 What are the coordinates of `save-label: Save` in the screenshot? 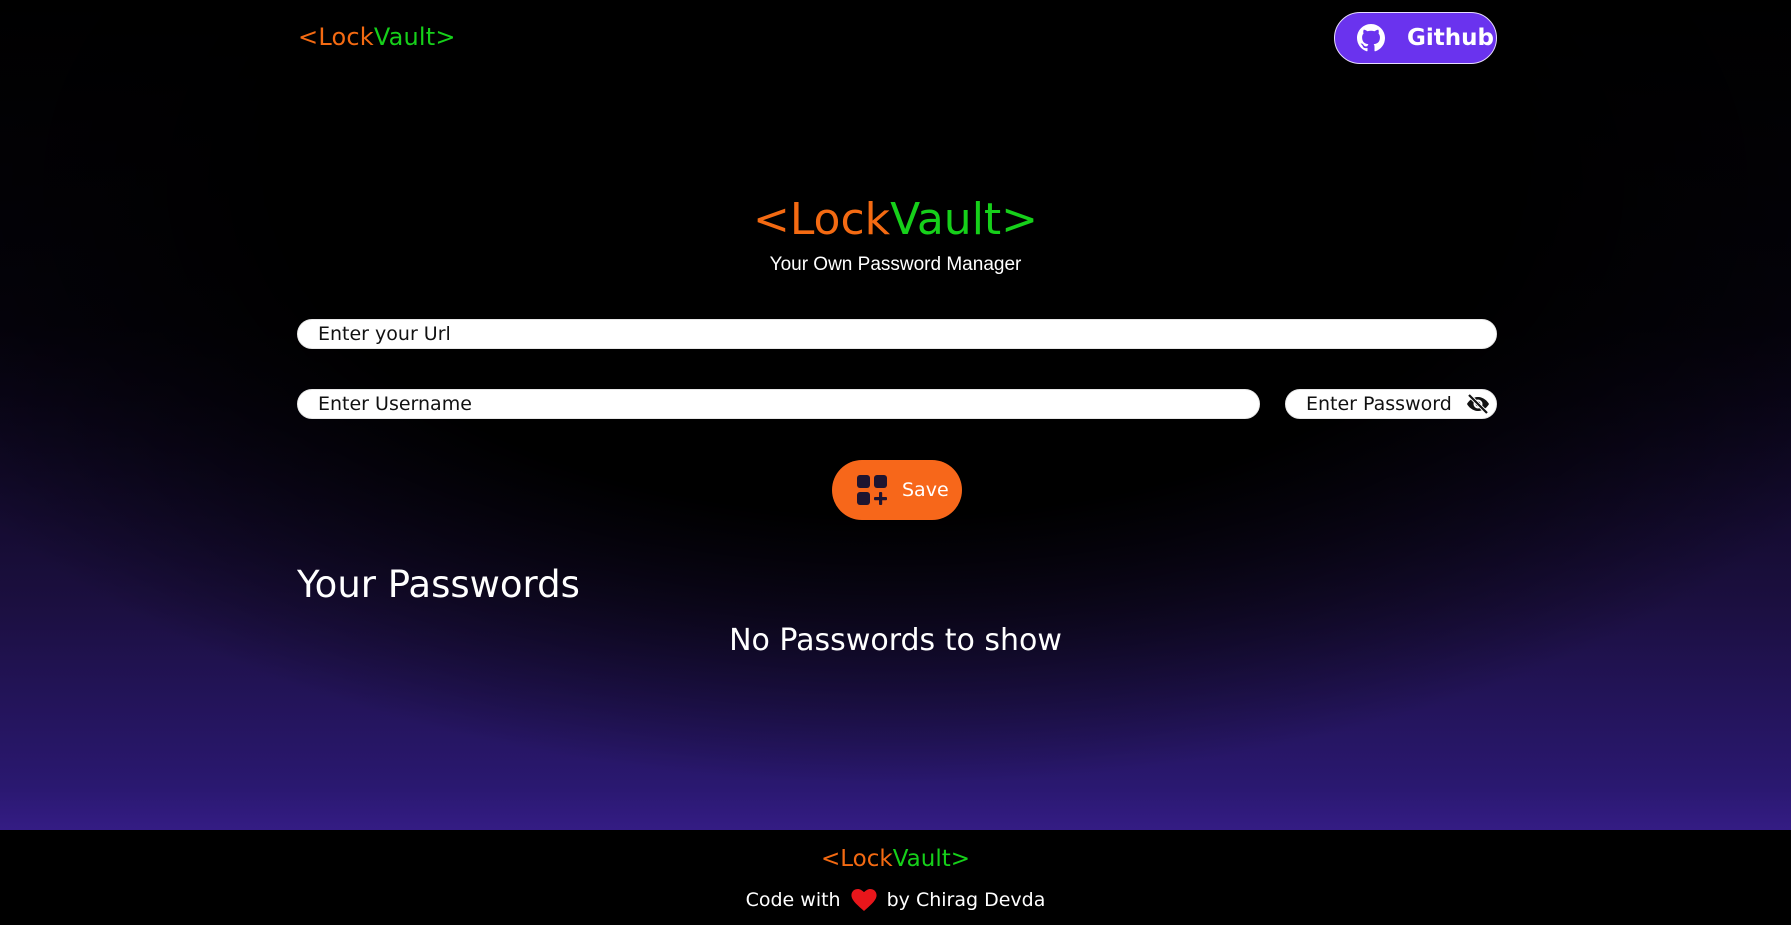 It's located at (925, 490).